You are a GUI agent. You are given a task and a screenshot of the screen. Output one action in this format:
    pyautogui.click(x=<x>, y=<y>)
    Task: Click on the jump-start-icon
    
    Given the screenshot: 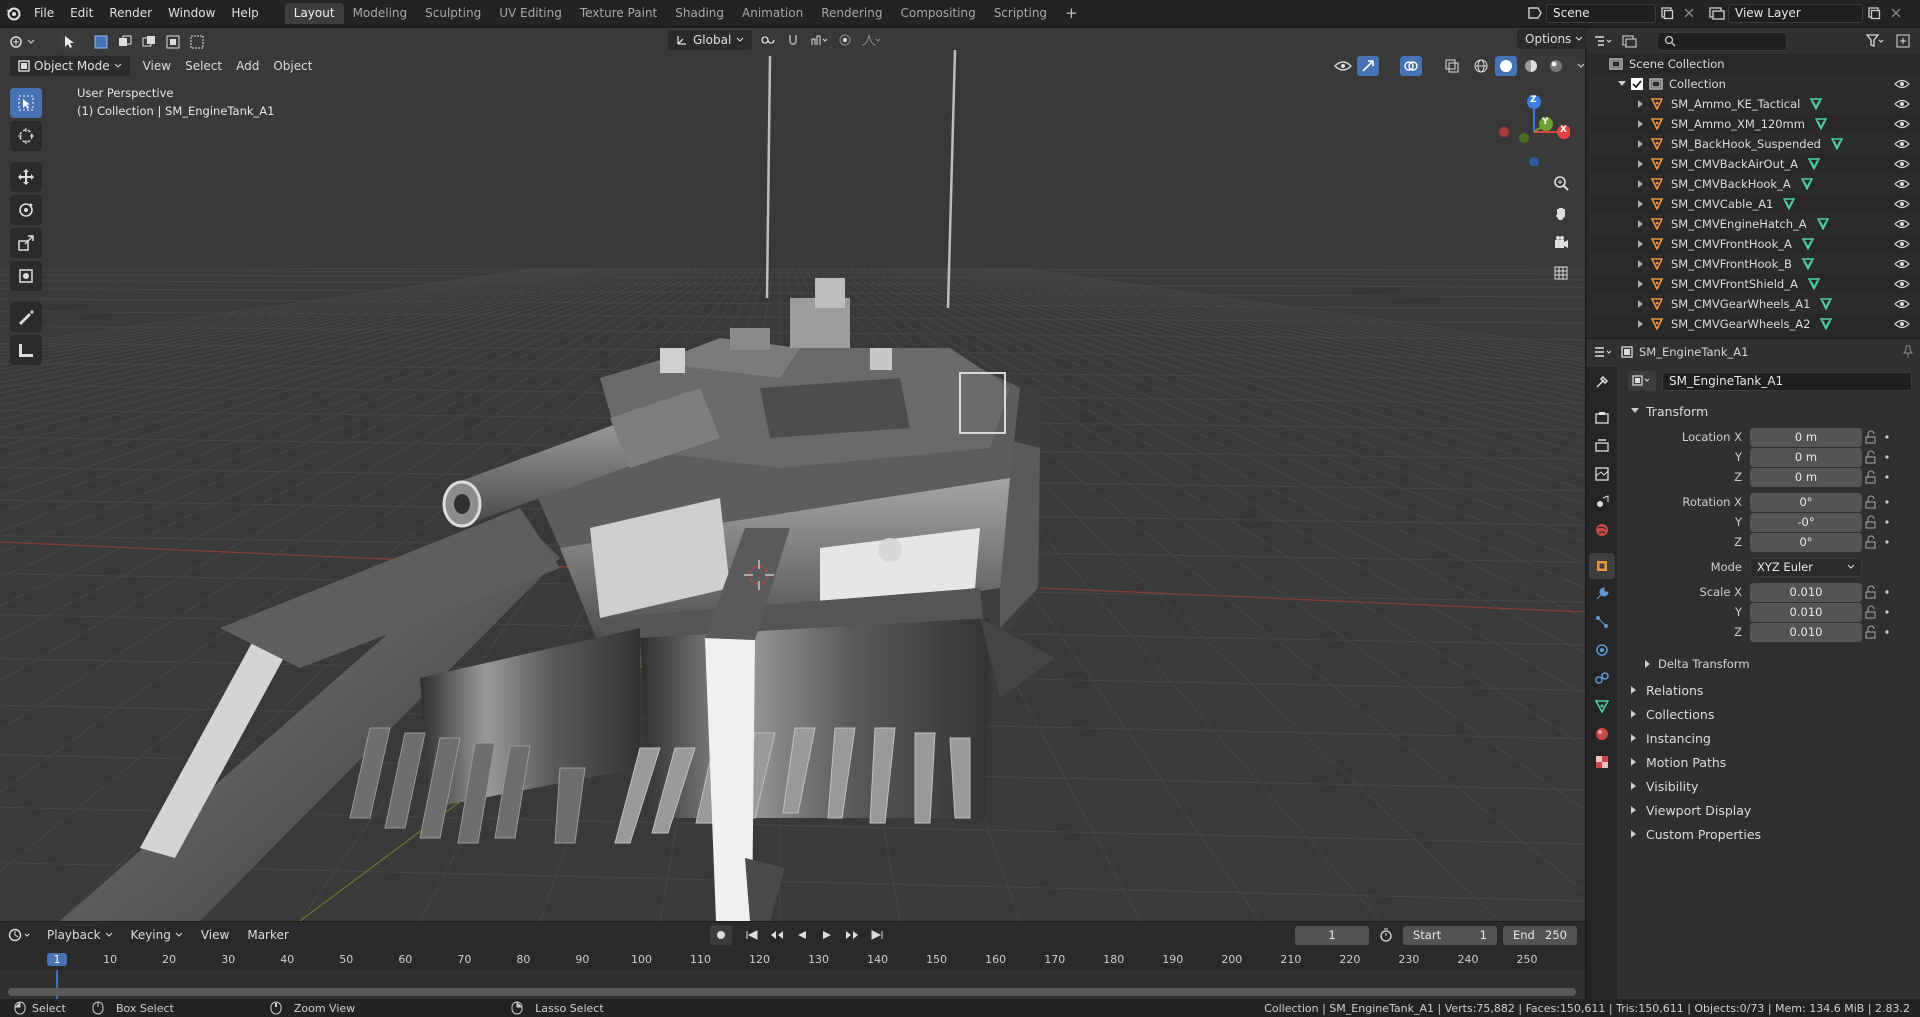 What is the action you would take?
    pyautogui.click(x=752, y=935)
    